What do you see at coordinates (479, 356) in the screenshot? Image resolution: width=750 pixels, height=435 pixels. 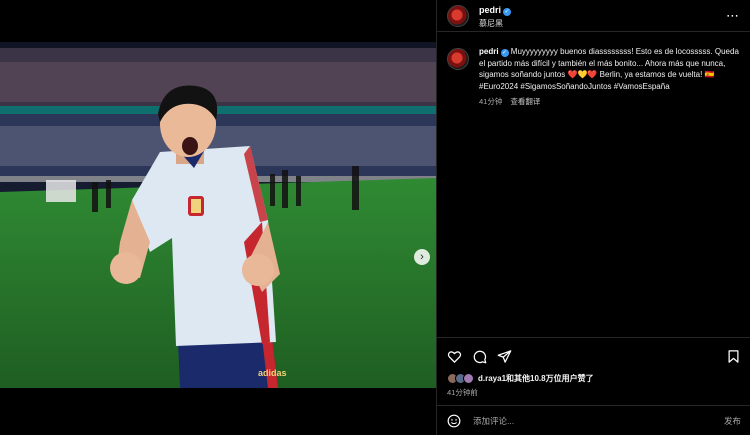 I see `comment-icon` at bounding box center [479, 356].